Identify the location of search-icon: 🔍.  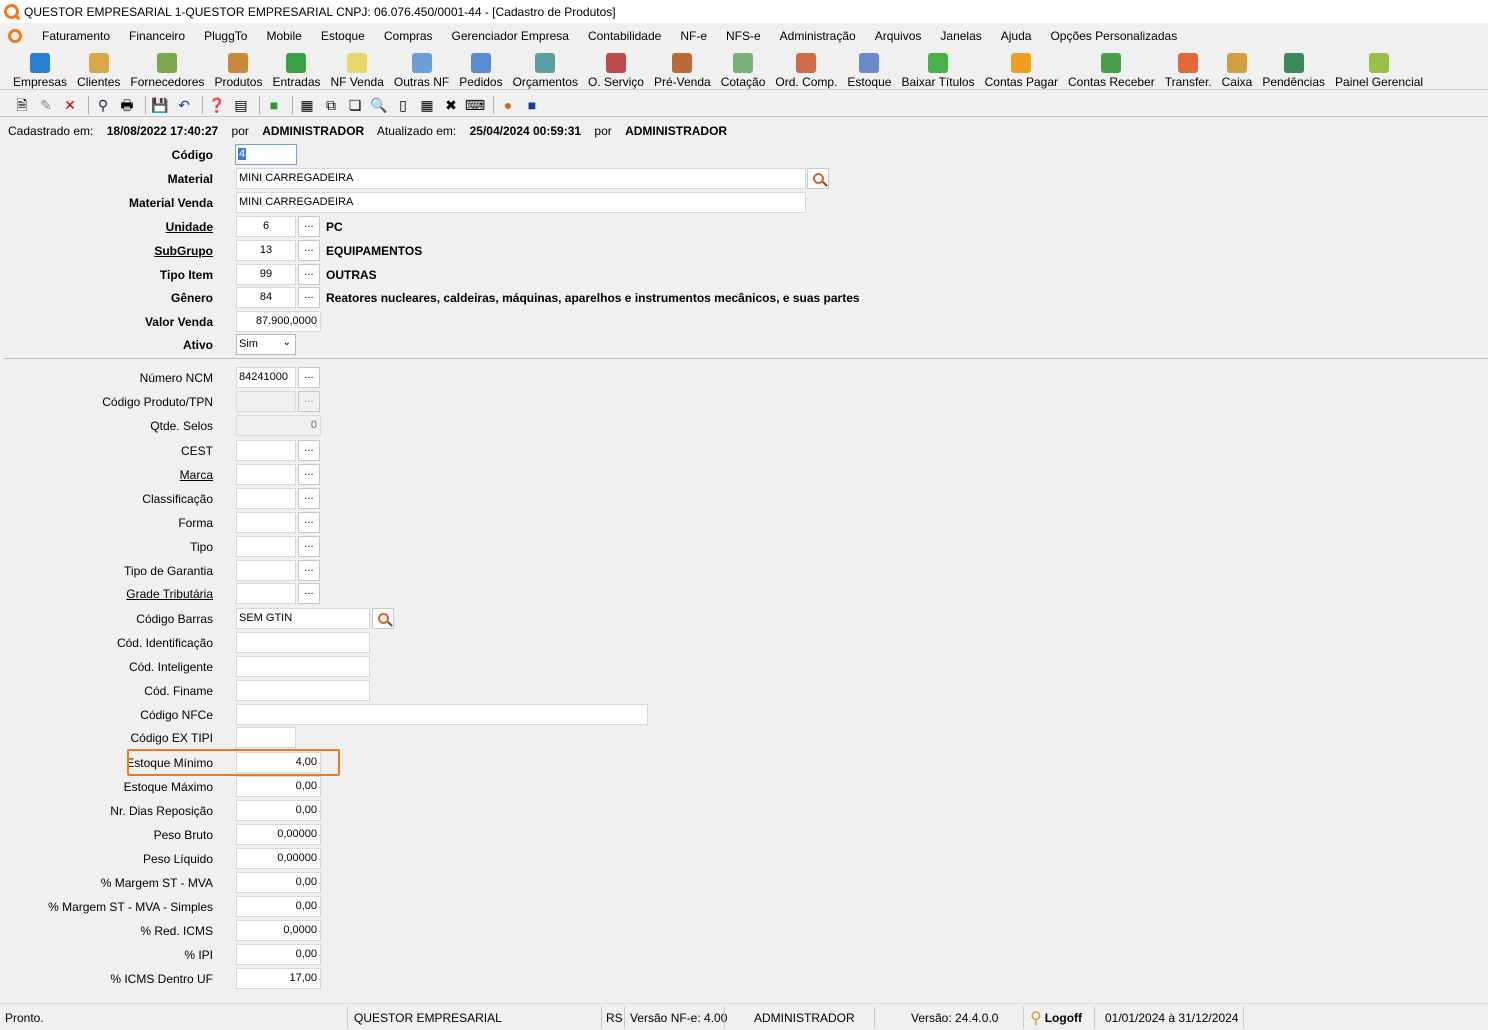
(379, 105).